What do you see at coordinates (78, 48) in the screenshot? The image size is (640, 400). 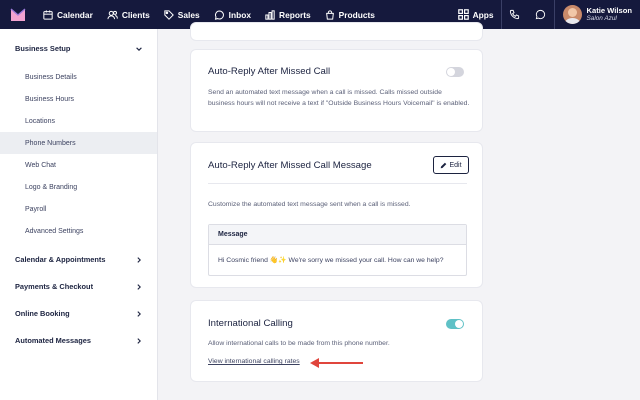 I see `sidebar-section-business-setup: Business Setup` at bounding box center [78, 48].